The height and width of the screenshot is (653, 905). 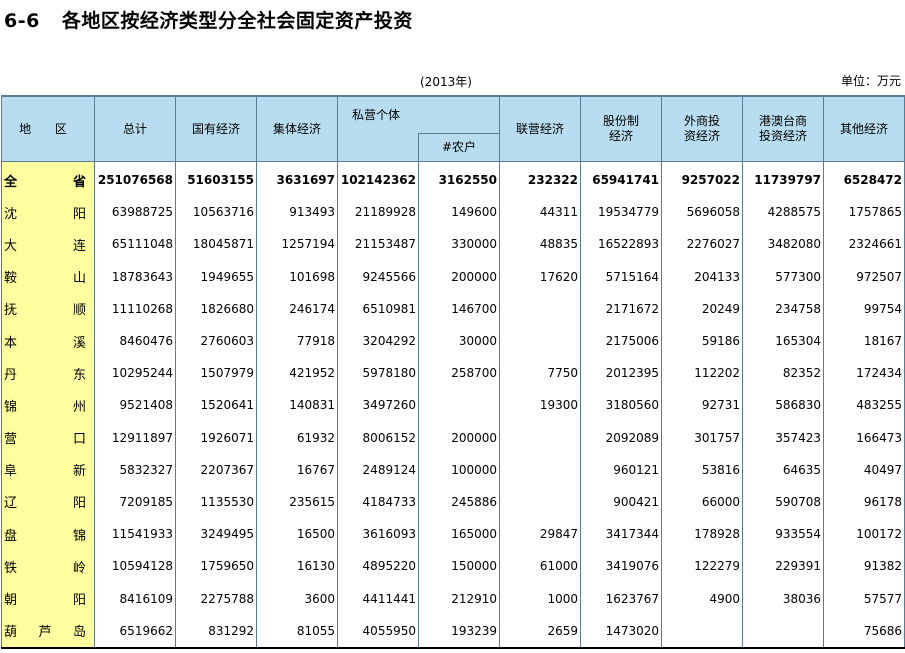 What do you see at coordinates (297, 598) in the screenshot?
I see `value-cell: 3600` at bounding box center [297, 598].